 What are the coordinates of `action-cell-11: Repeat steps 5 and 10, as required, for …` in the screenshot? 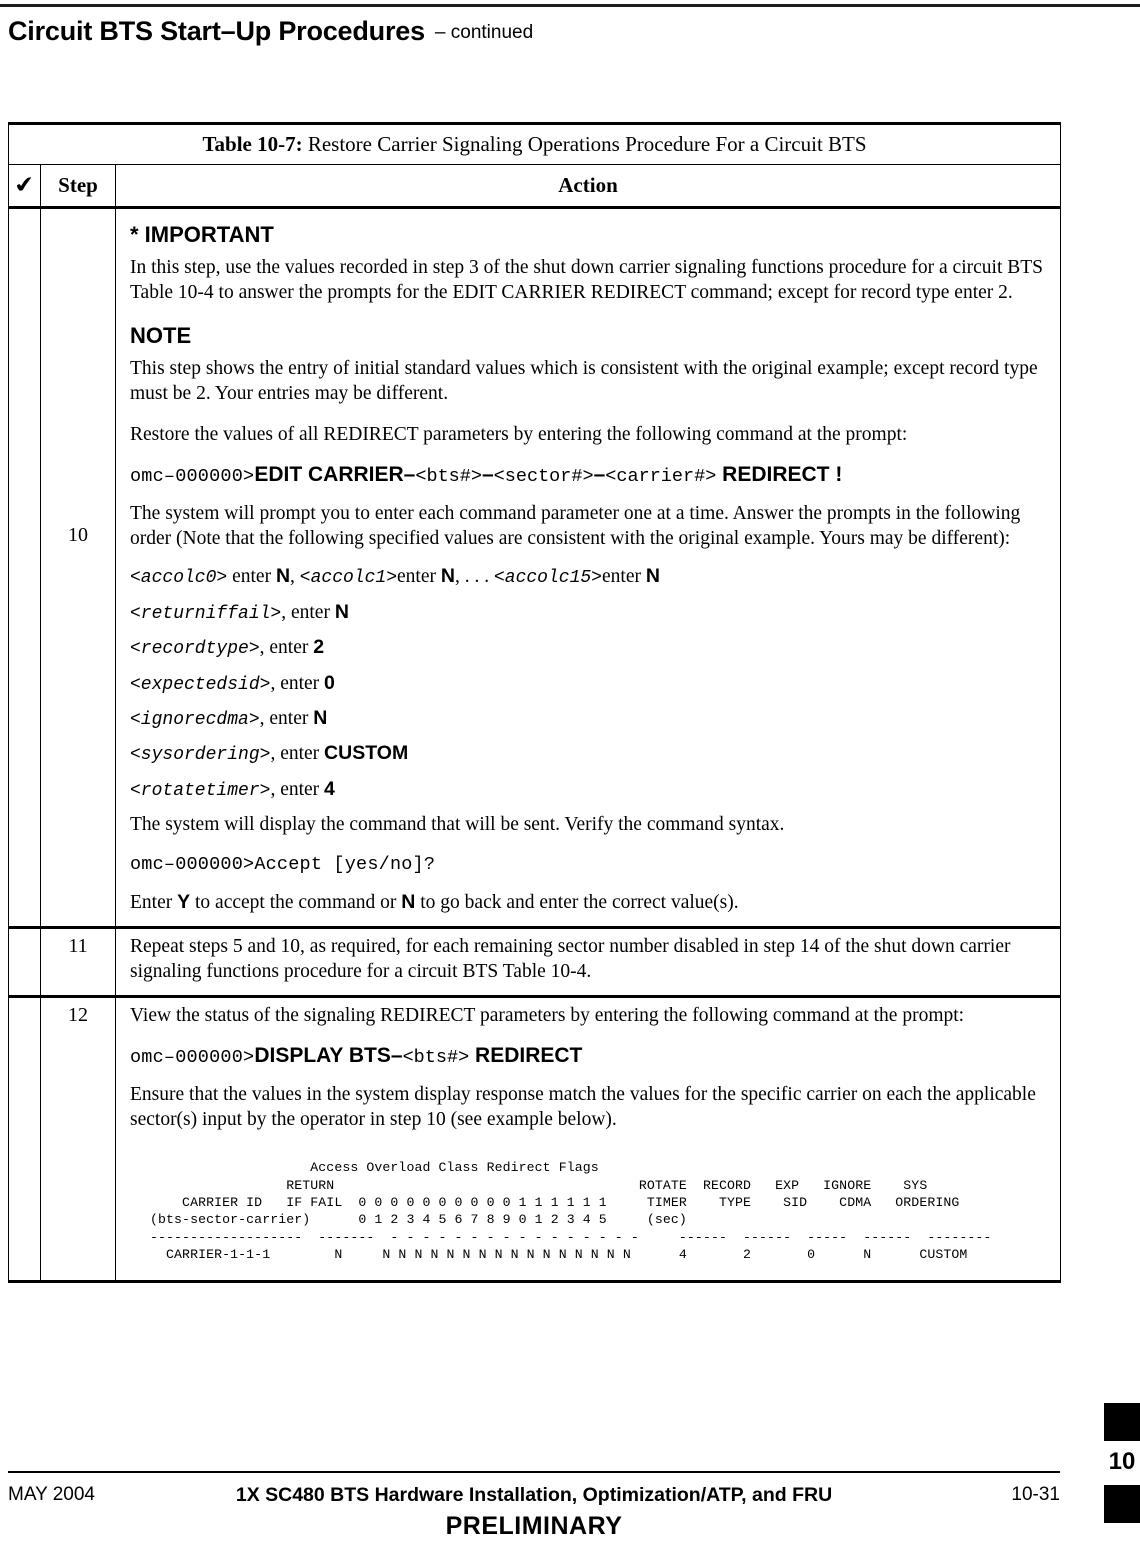 It's located at (588, 962).